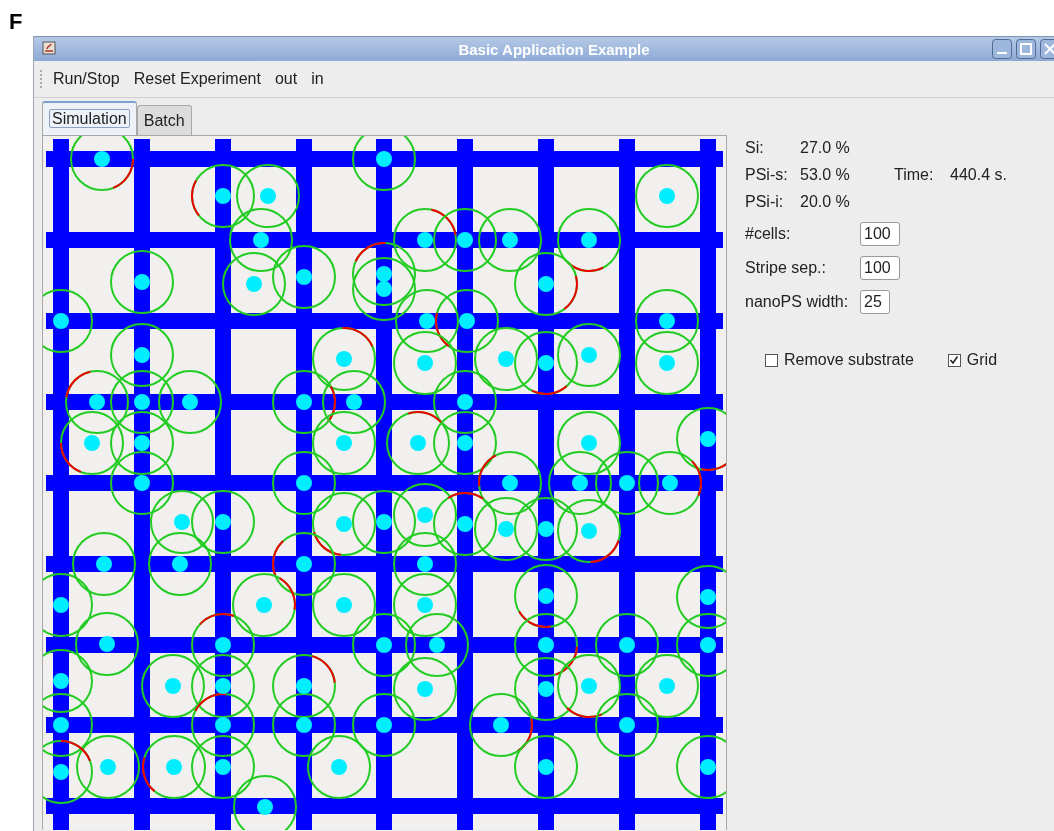  What do you see at coordinates (197, 79) in the screenshot?
I see `menu-item: Reset Experiment` at bounding box center [197, 79].